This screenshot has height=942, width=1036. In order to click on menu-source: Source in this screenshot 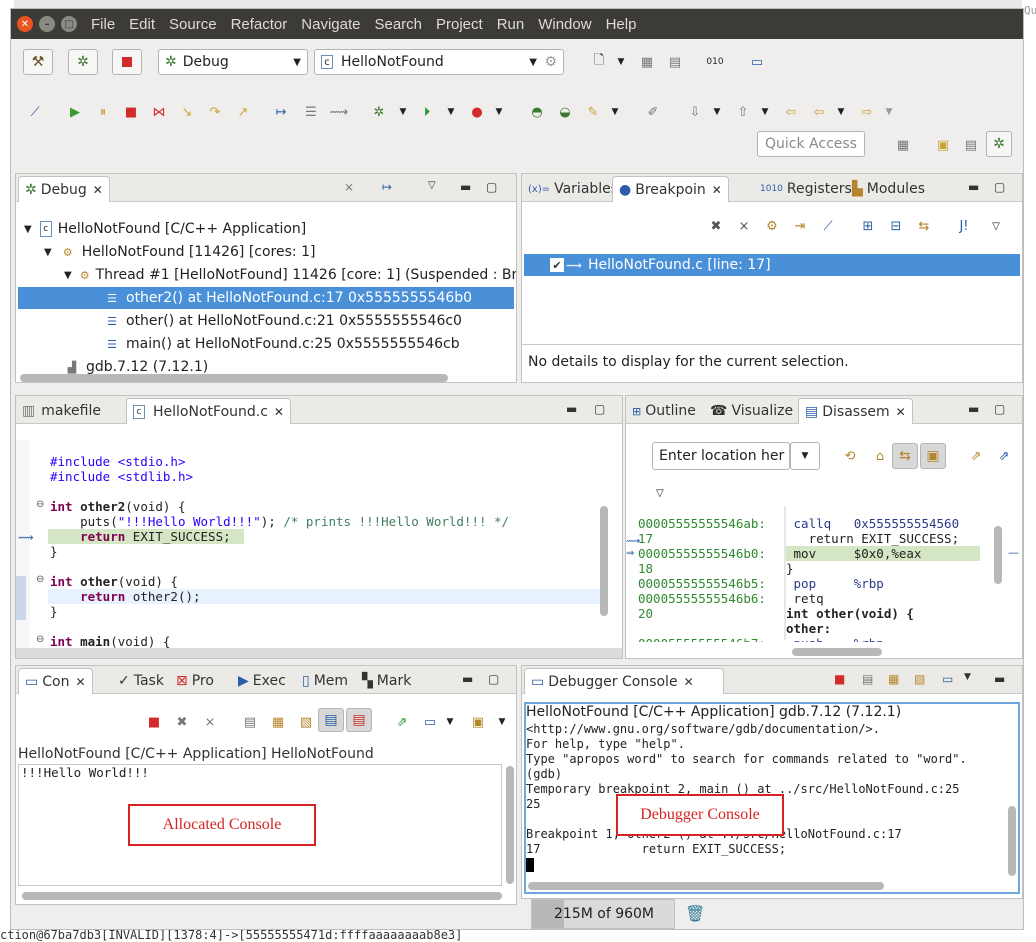, I will do `click(193, 24)`.